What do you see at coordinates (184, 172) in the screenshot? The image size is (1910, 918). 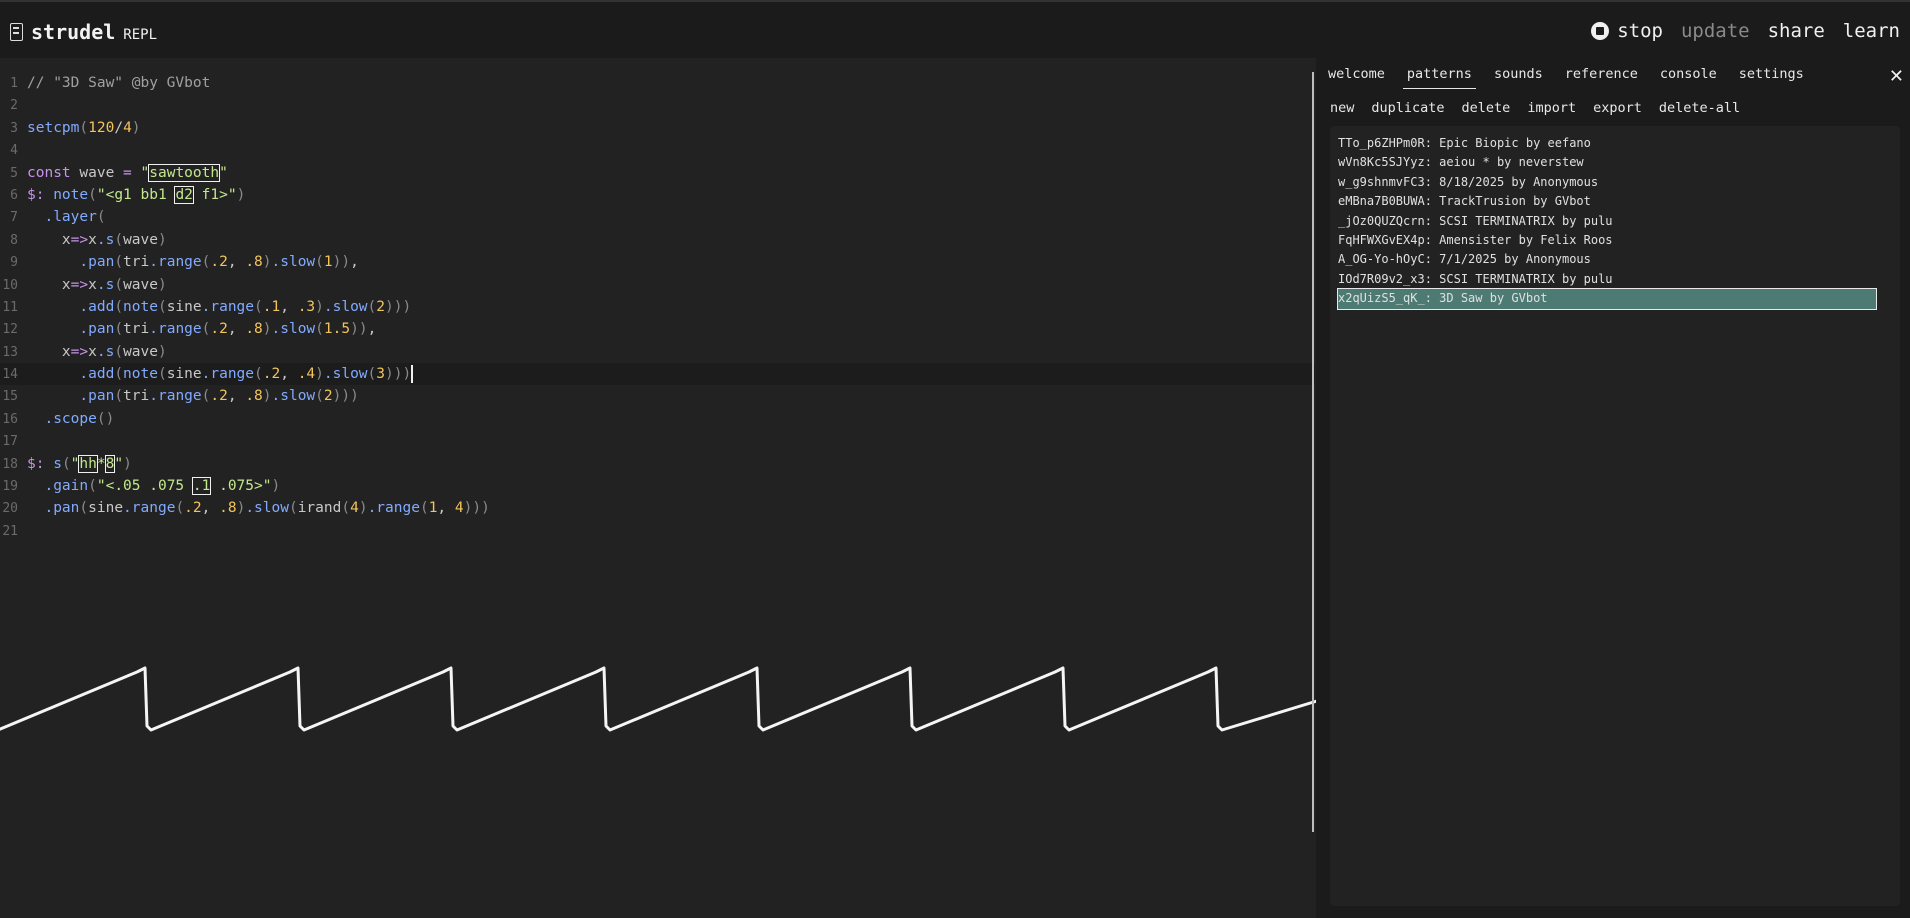 I see `active-token: sawtooth` at bounding box center [184, 172].